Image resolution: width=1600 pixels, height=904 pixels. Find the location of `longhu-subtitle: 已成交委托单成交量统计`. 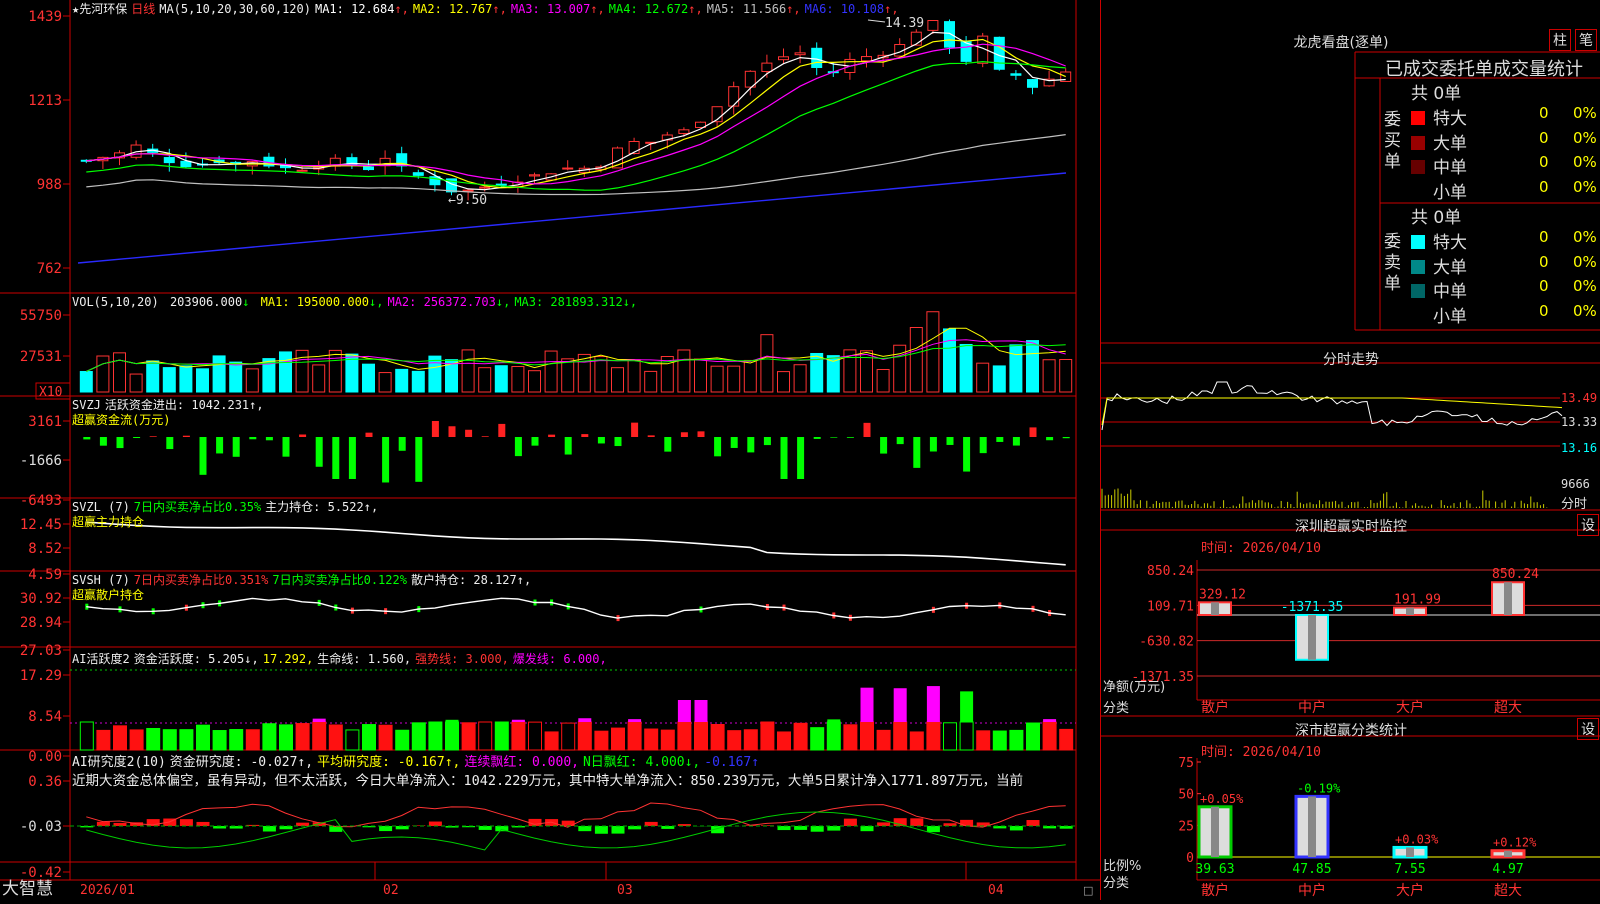

longhu-subtitle: 已成交委托单成交量统计 is located at coordinates (1484, 68).